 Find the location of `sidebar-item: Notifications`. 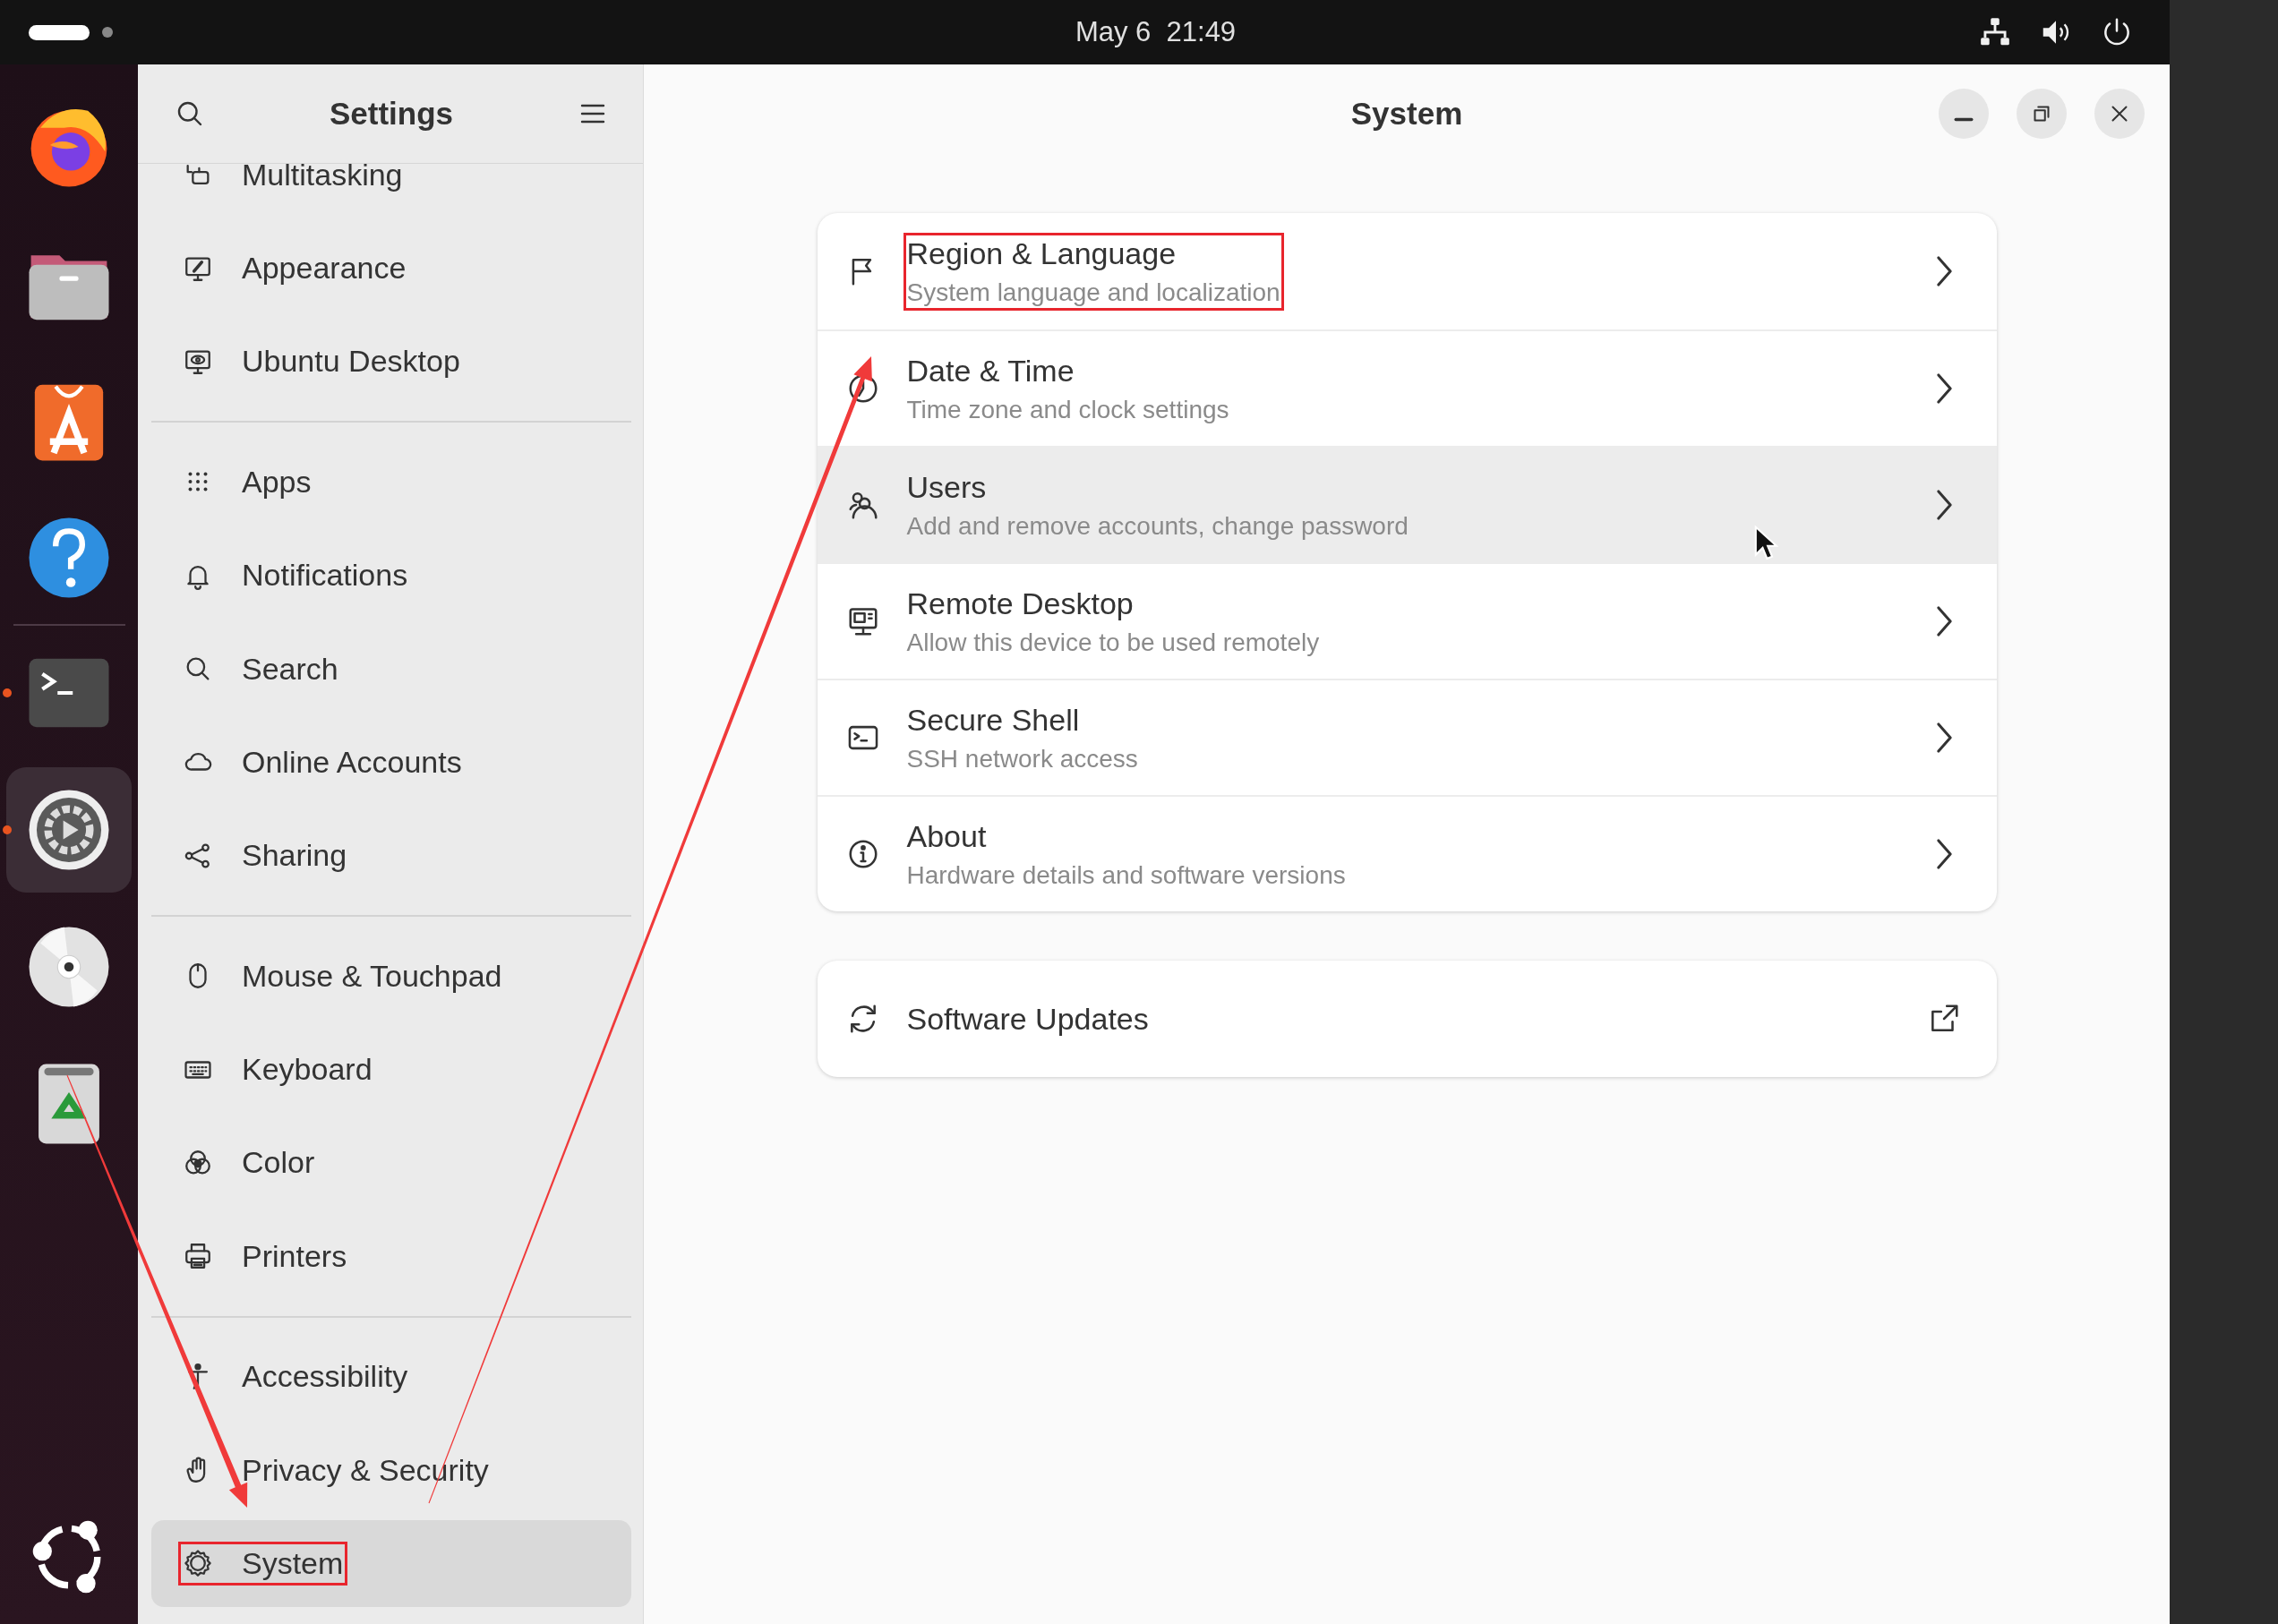

sidebar-item: Notifications is located at coordinates (391, 576).